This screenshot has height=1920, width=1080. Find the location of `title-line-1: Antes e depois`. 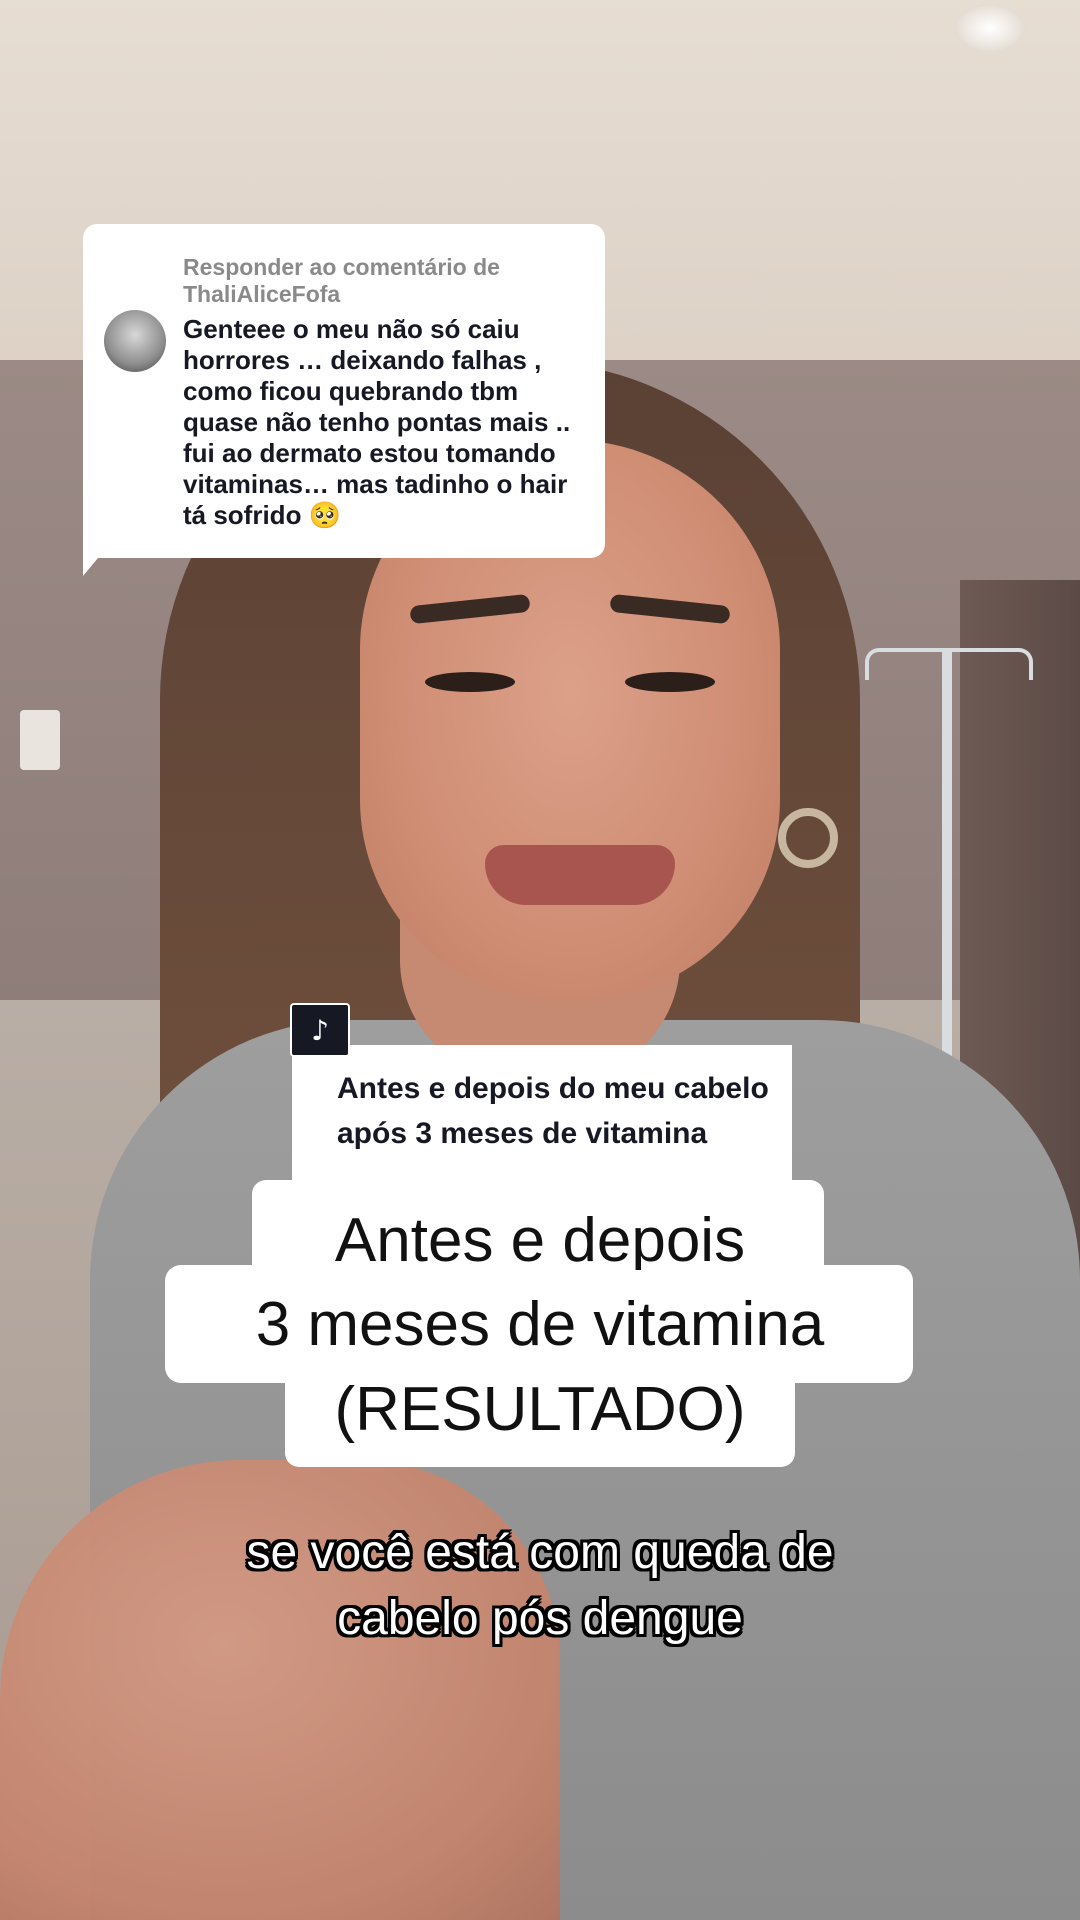

title-line-1: Antes e depois is located at coordinates (540, 1238).